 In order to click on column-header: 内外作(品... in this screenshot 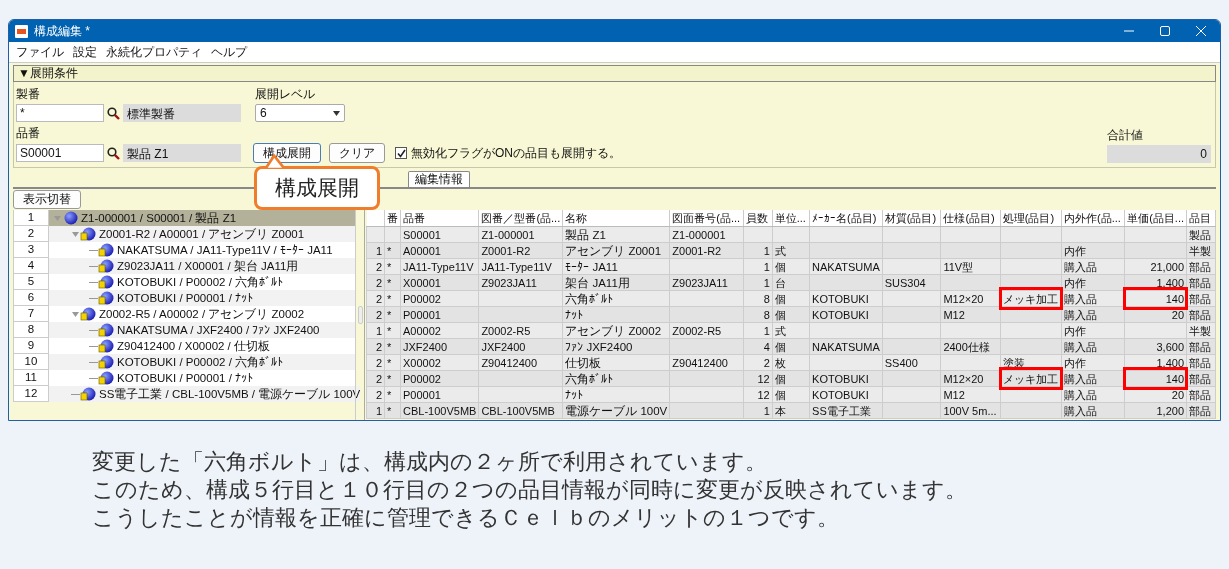, I will do `click(1093, 218)`.